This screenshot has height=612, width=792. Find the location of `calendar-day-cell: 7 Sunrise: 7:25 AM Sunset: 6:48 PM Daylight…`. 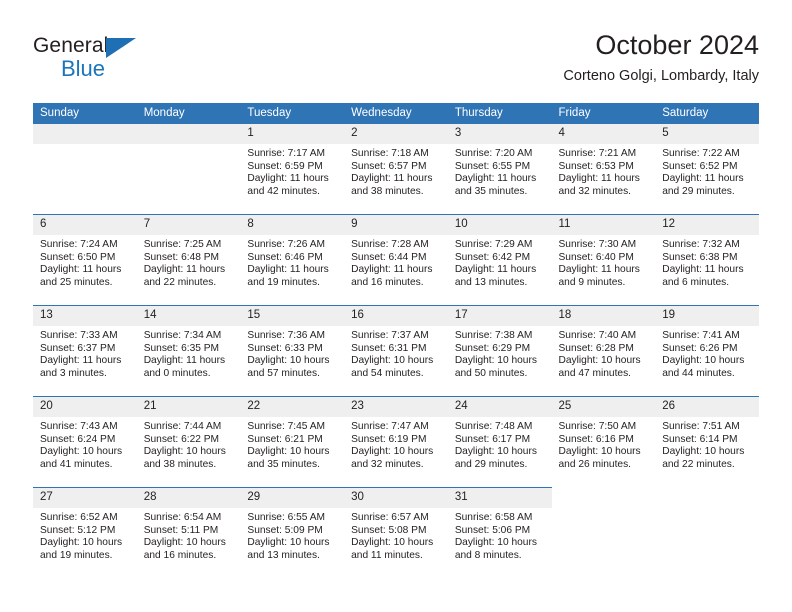

calendar-day-cell: 7 Sunrise: 7:25 AM Sunset: 6:48 PM Daylight… is located at coordinates (188, 260).